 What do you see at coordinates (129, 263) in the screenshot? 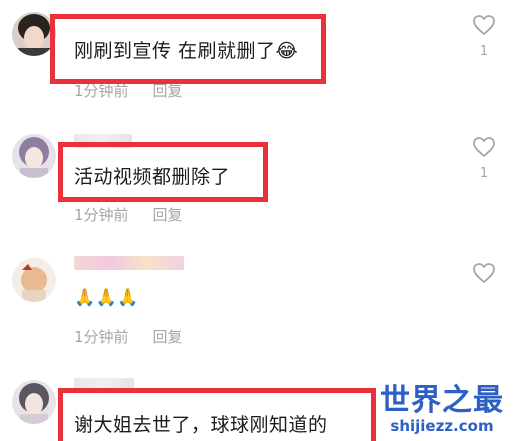
I see `username-blurred` at bounding box center [129, 263].